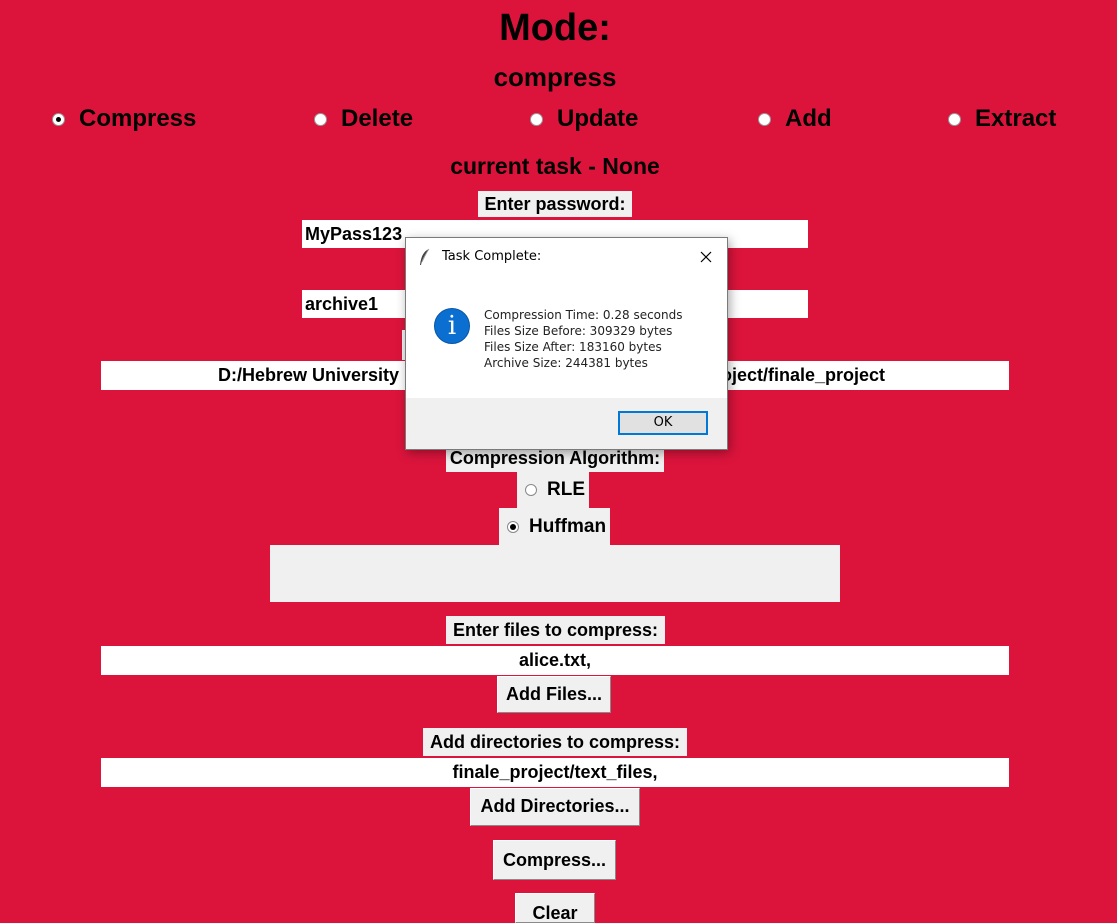 The width and height of the screenshot is (1117, 923). I want to click on feather-icon, so click(425, 256).